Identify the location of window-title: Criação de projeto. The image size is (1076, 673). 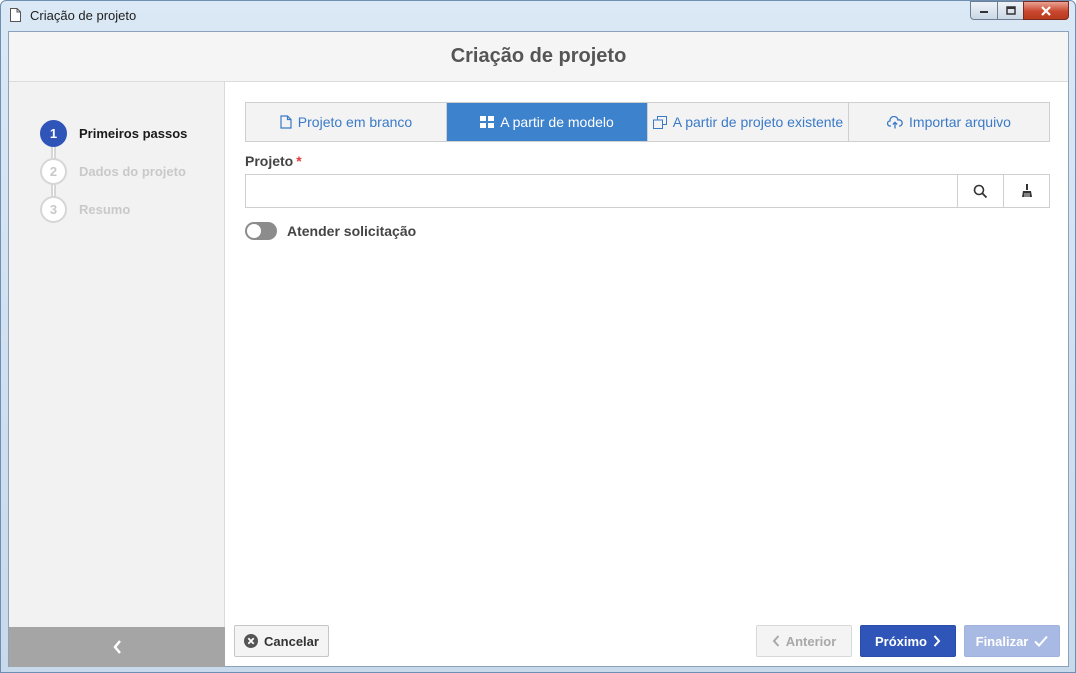
(83, 15).